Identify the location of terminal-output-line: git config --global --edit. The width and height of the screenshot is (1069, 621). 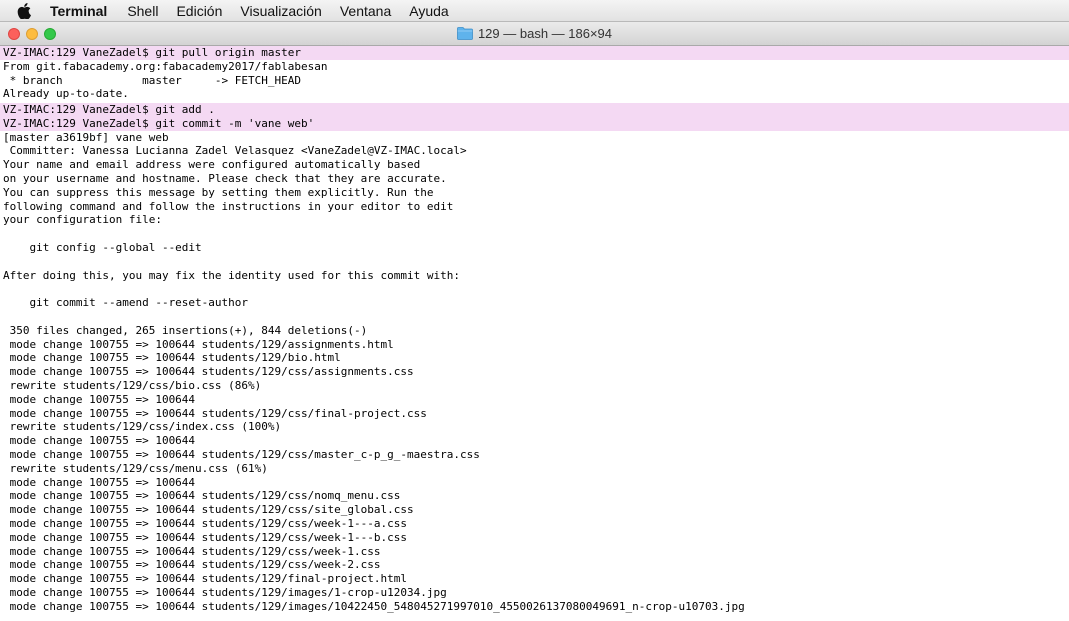
(102, 248).